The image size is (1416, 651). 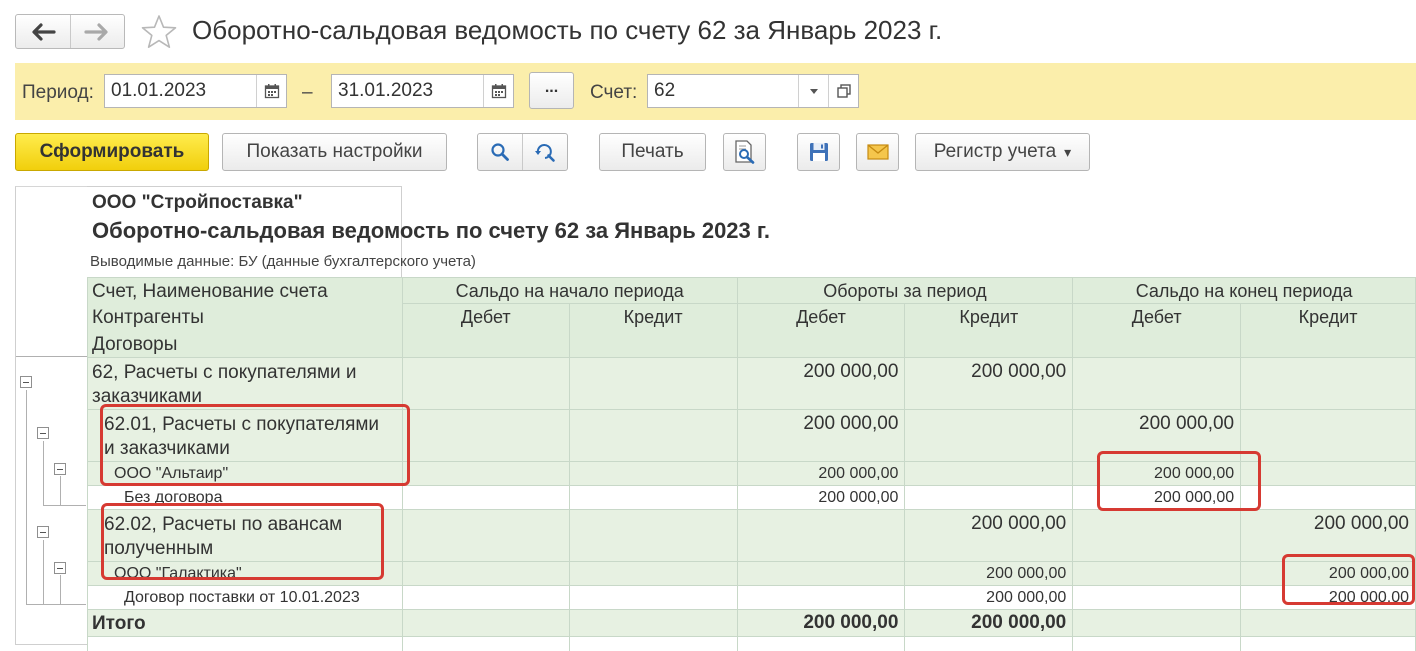 What do you see at coordinates (245, 344) in the screenshot?
I see `header-contract: Договоры` at bounding box center [245, 344].